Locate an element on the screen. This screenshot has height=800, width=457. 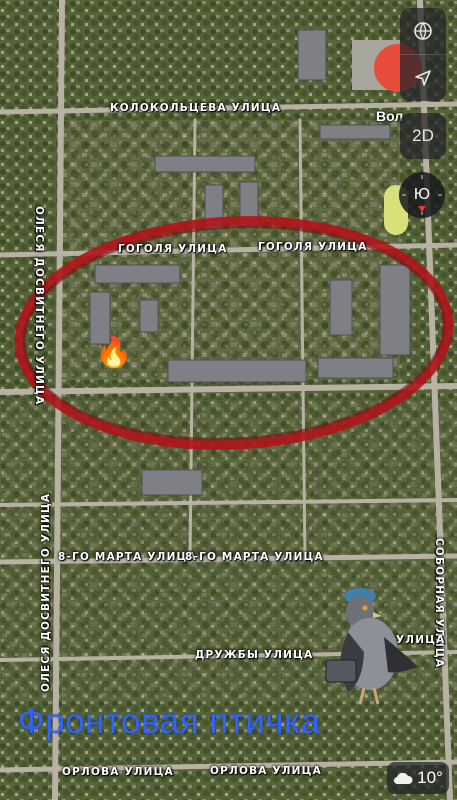
compass-label: Ю is located at coordinates (422, 194).